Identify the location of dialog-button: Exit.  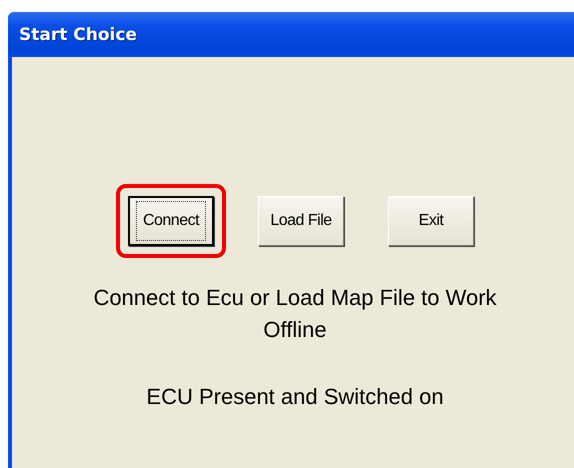
(431, 221).